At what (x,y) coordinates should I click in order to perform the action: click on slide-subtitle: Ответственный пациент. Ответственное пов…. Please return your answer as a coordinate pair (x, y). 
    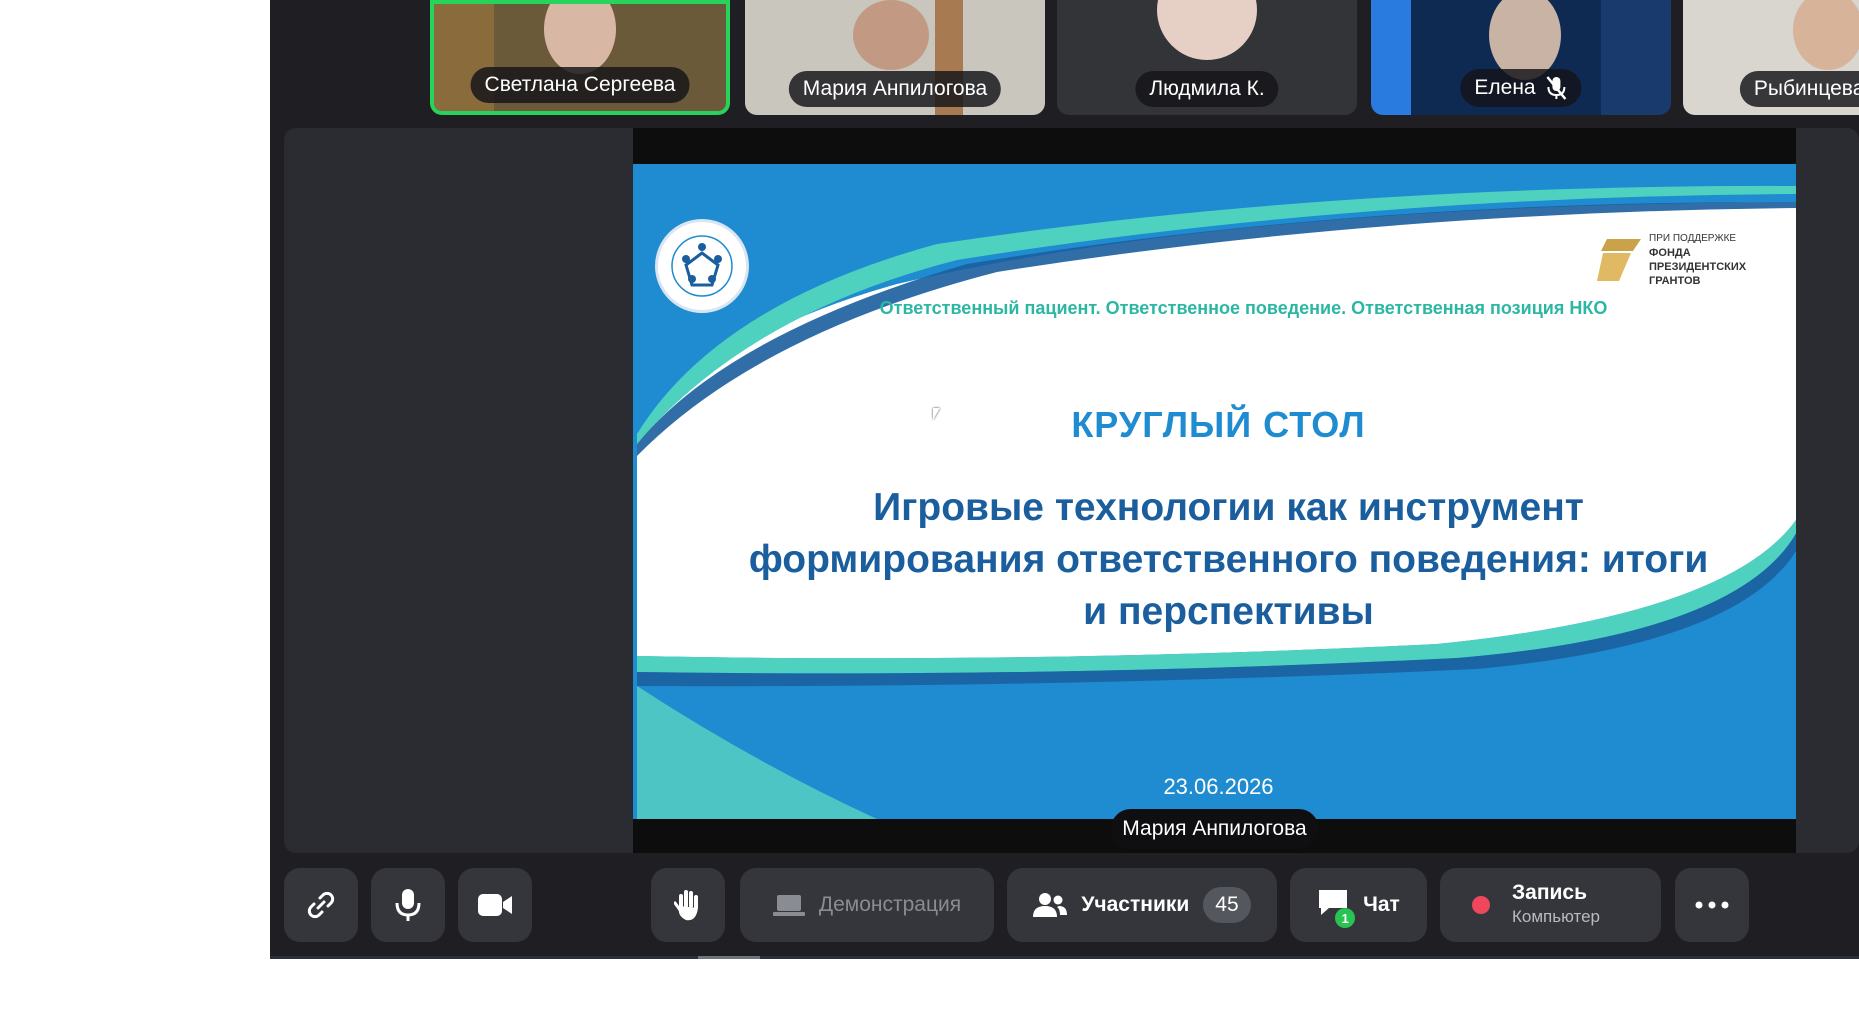
    Looking at the image, I should click on (1243, 308).